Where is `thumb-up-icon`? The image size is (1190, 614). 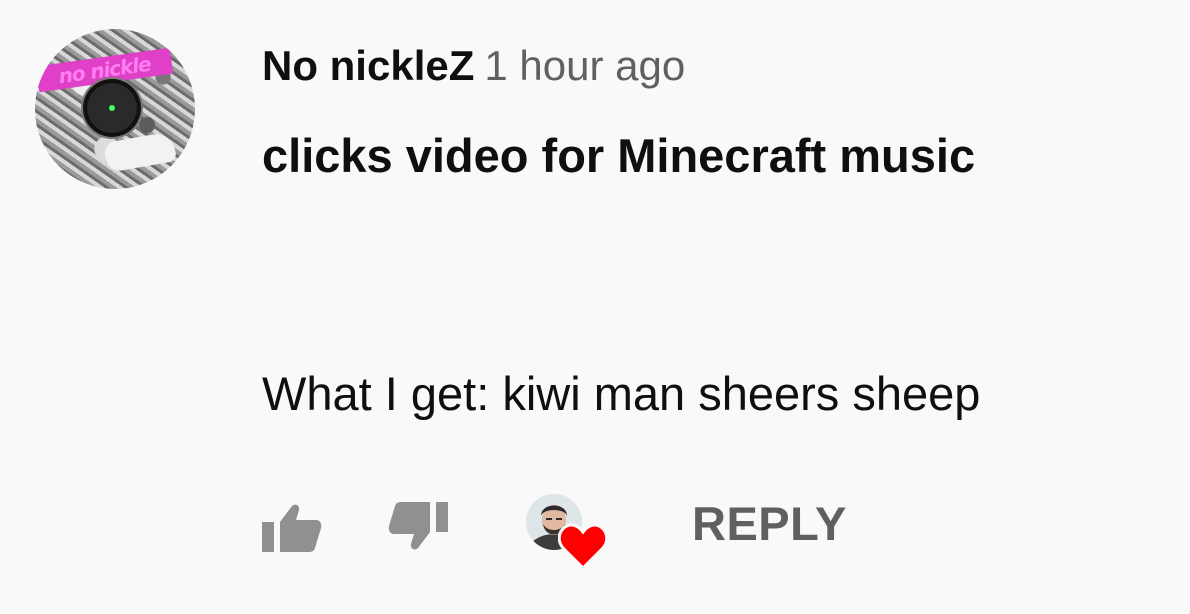
thumb-up-icon is located at coordinates (292, 528).